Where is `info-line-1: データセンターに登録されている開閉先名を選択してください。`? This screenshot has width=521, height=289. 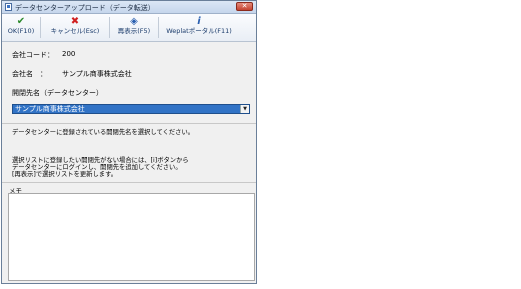 info-line-1: データセンターに登録されている開閉先名を選択してください。 is located at coordinates (103, 132).